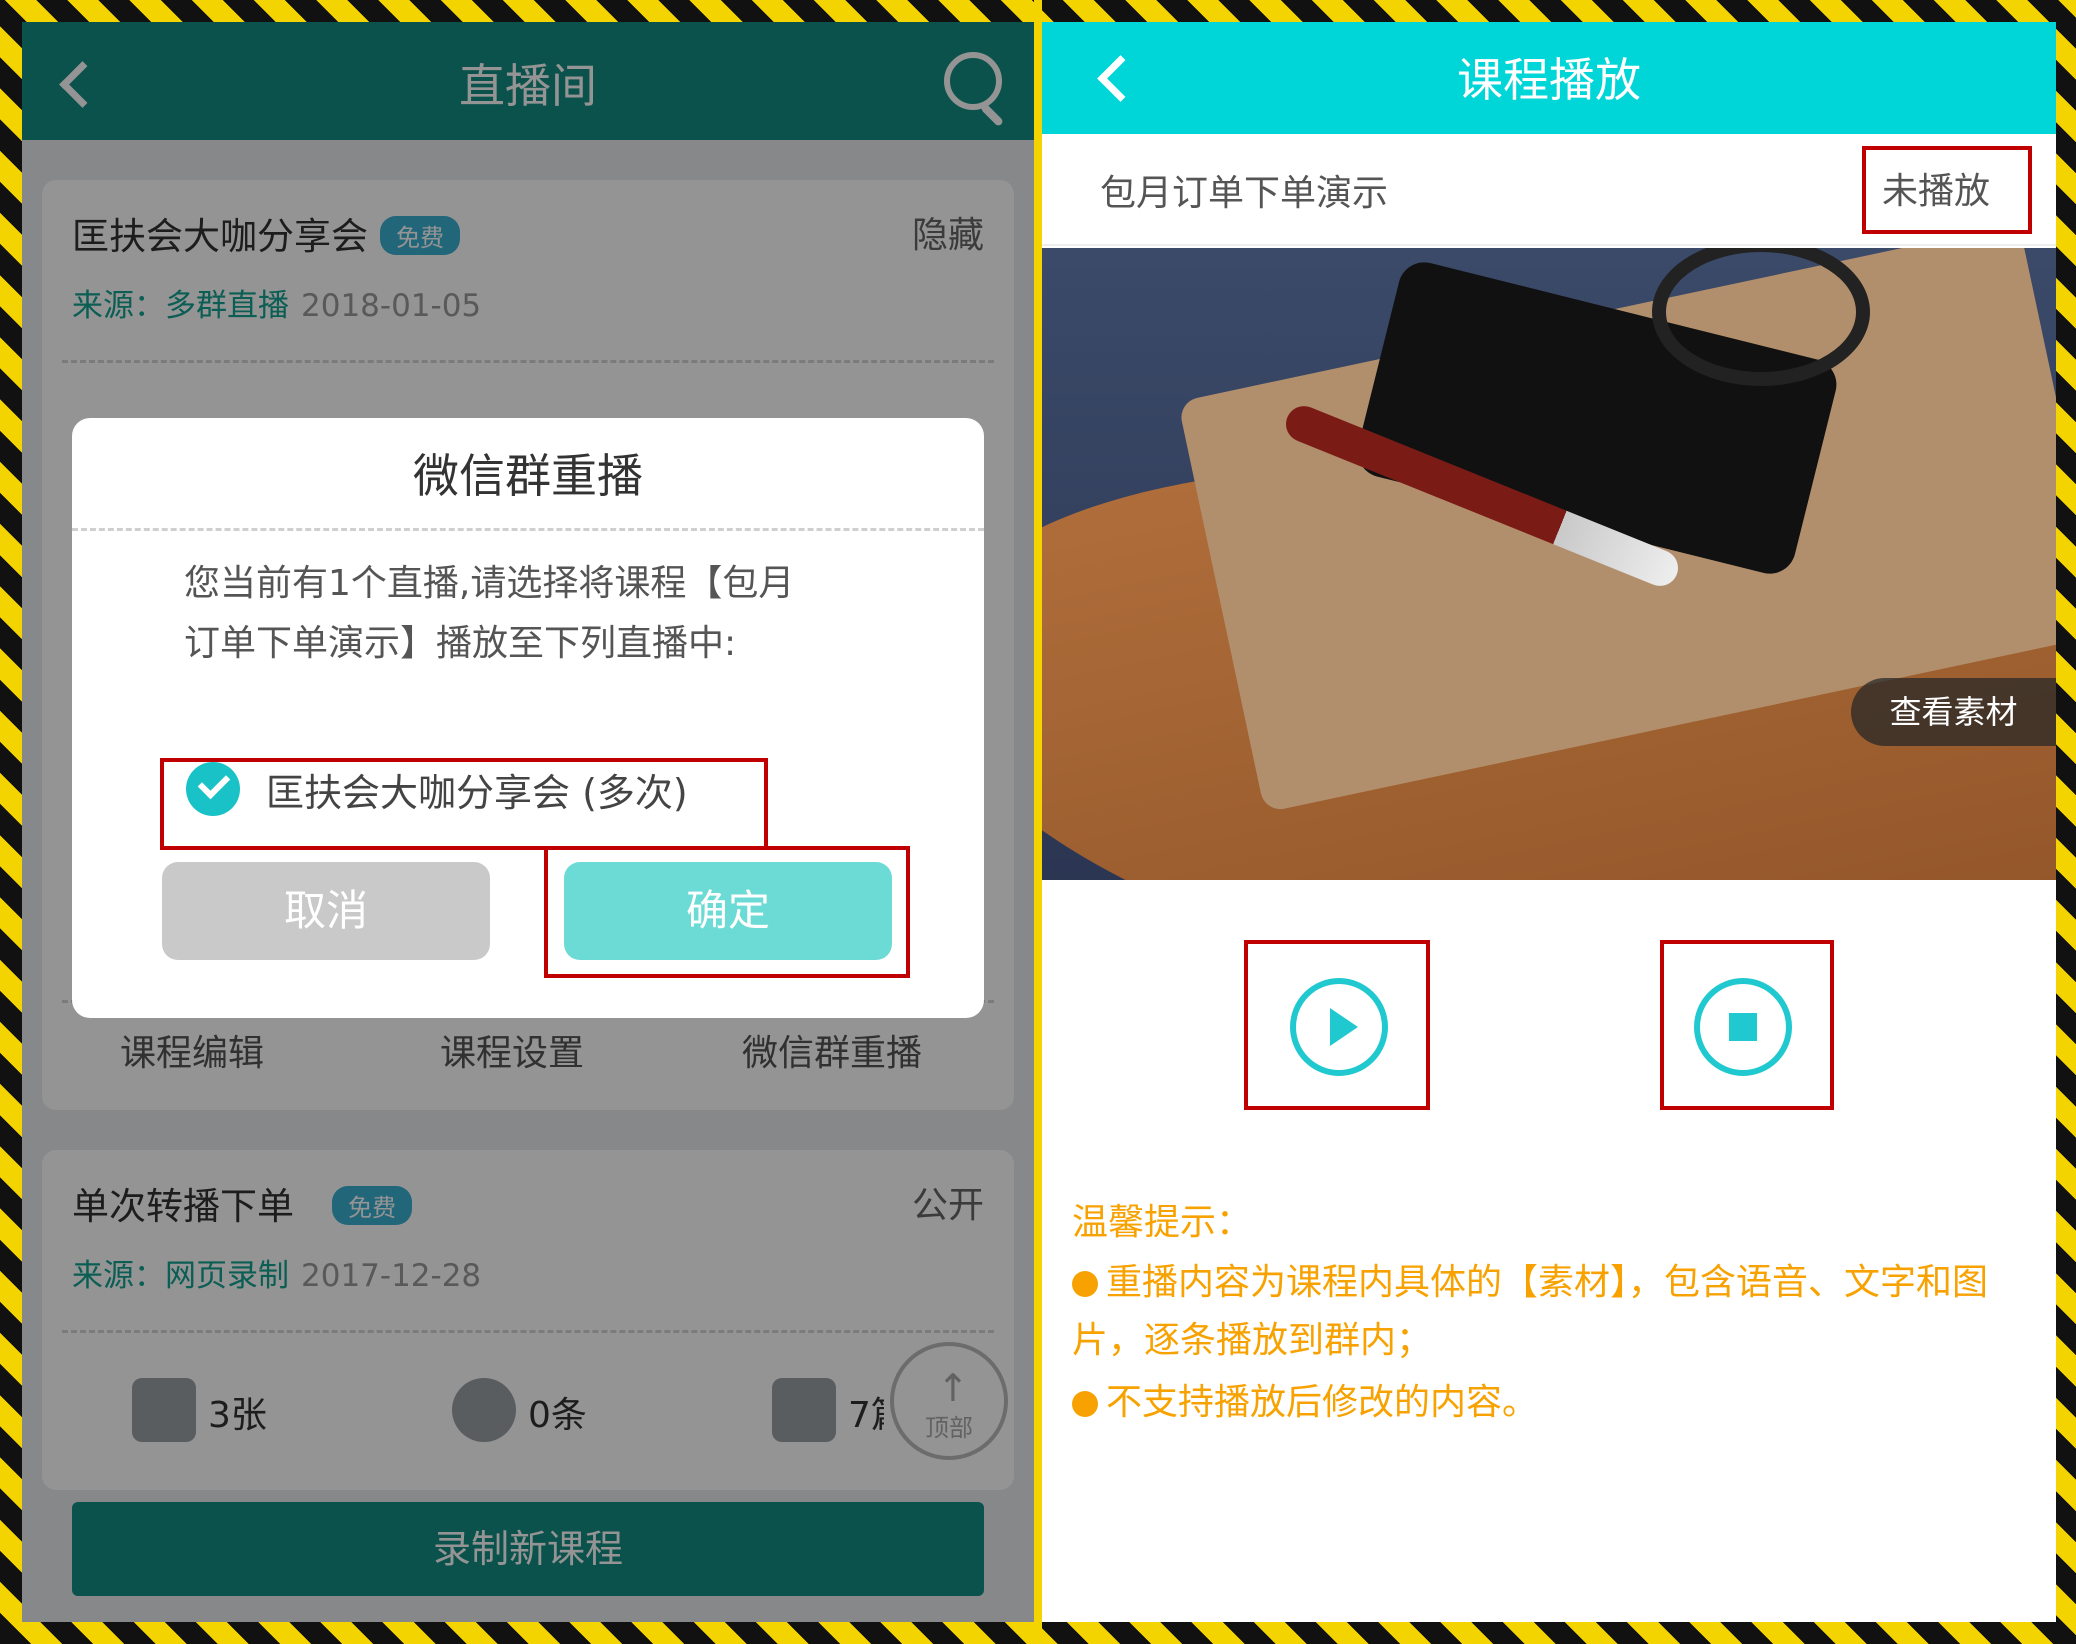 The image size is (2076, 1644). I want to click on highlight-box-play, so click(1337, 1025).